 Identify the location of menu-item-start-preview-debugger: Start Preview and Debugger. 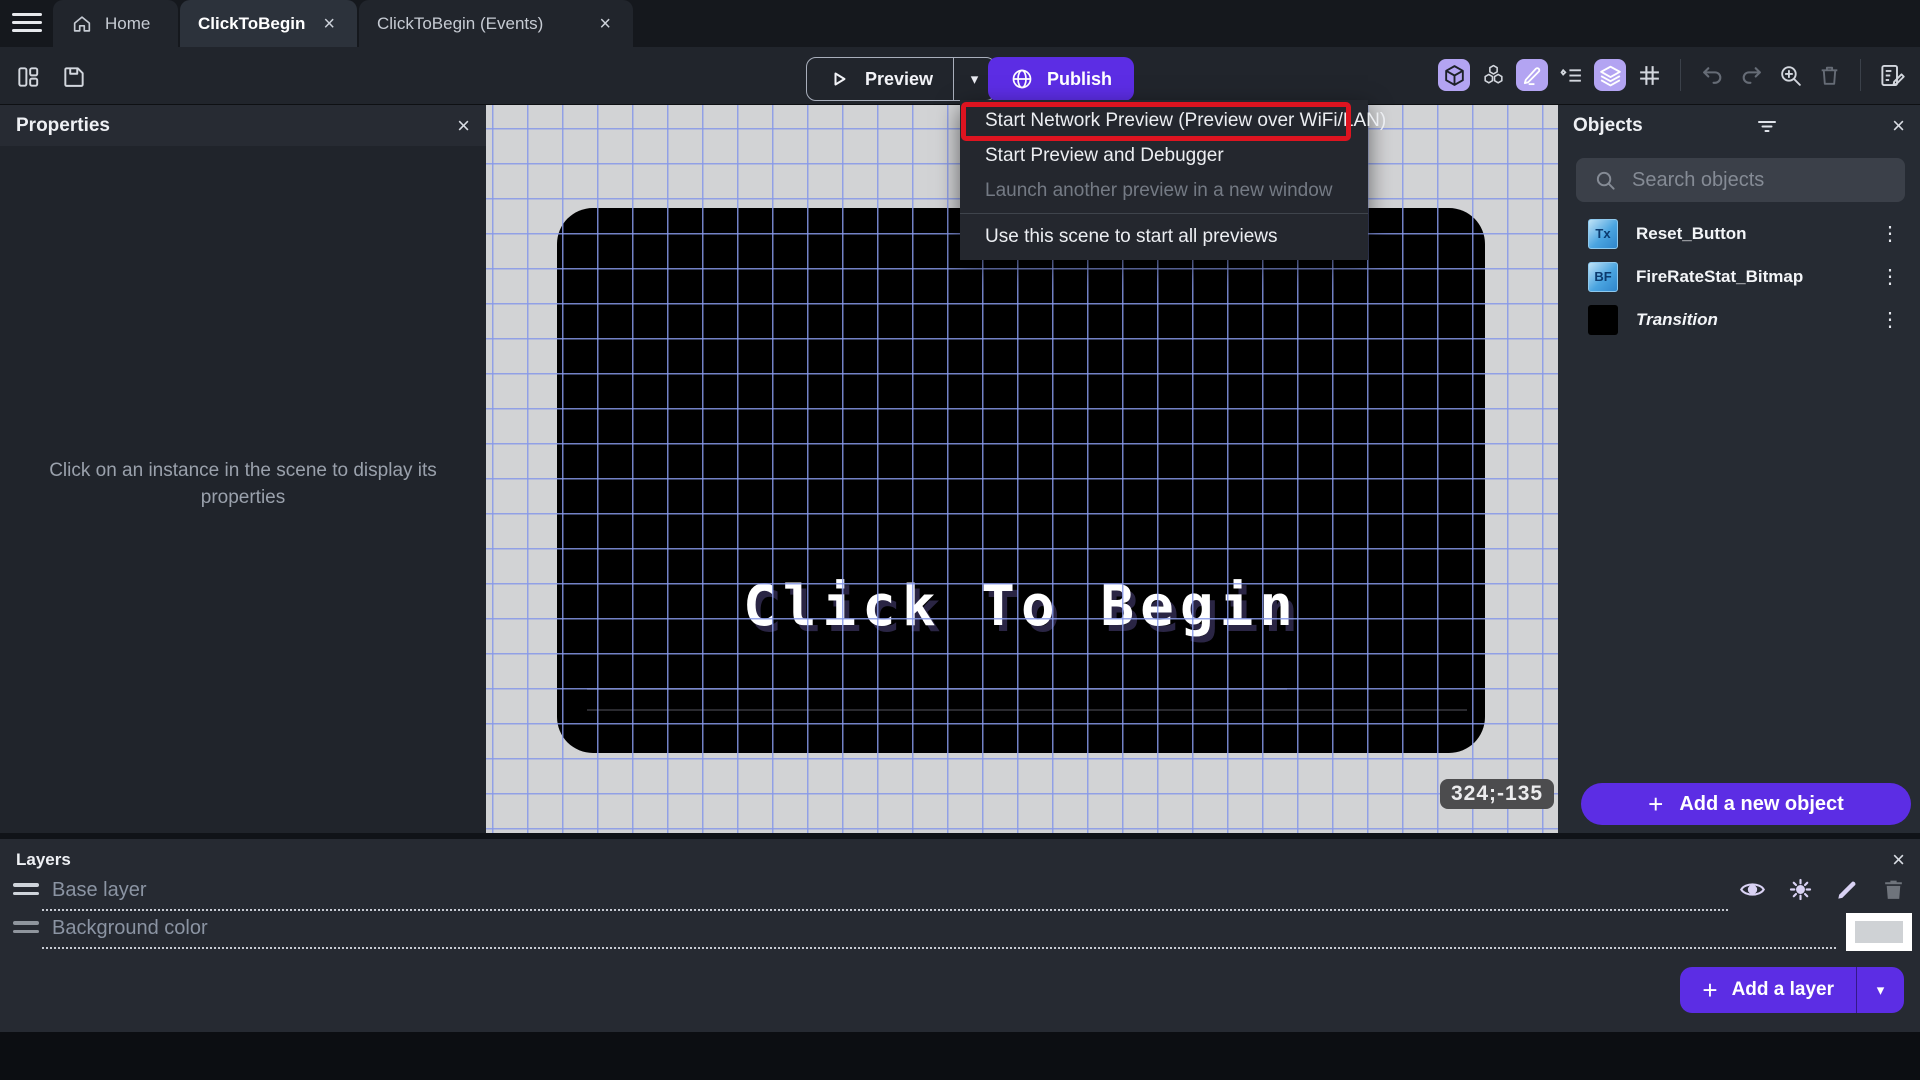
(1164, 155).